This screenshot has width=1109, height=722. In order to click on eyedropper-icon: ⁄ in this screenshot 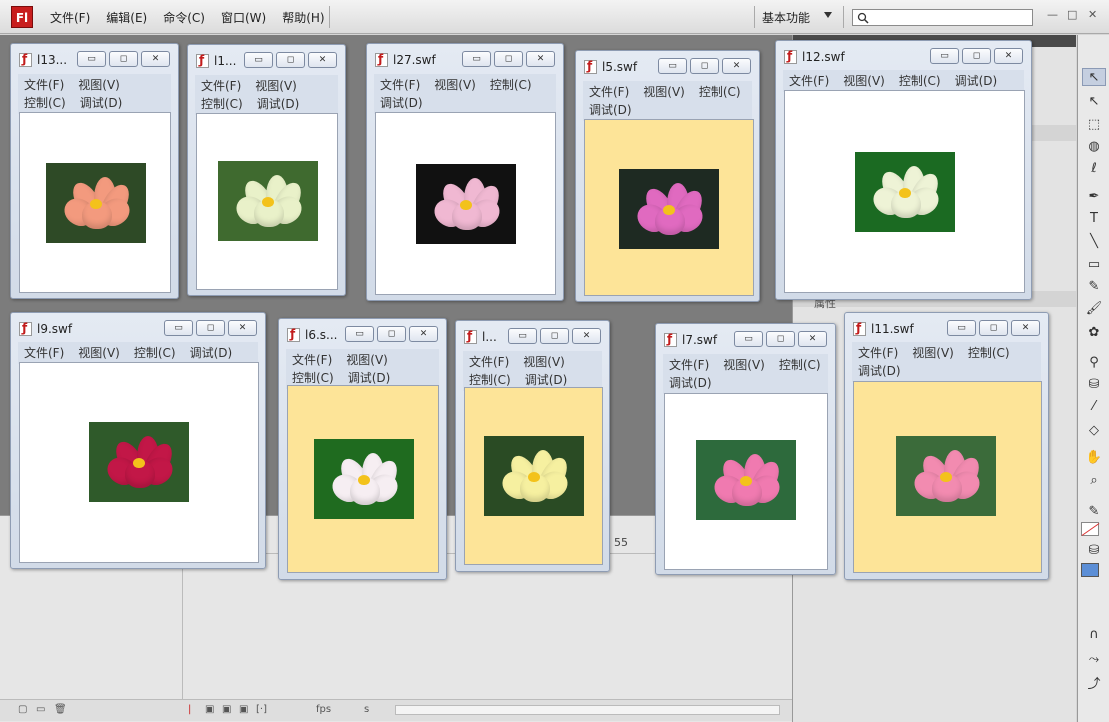, I will do `click(1094, 406)`.